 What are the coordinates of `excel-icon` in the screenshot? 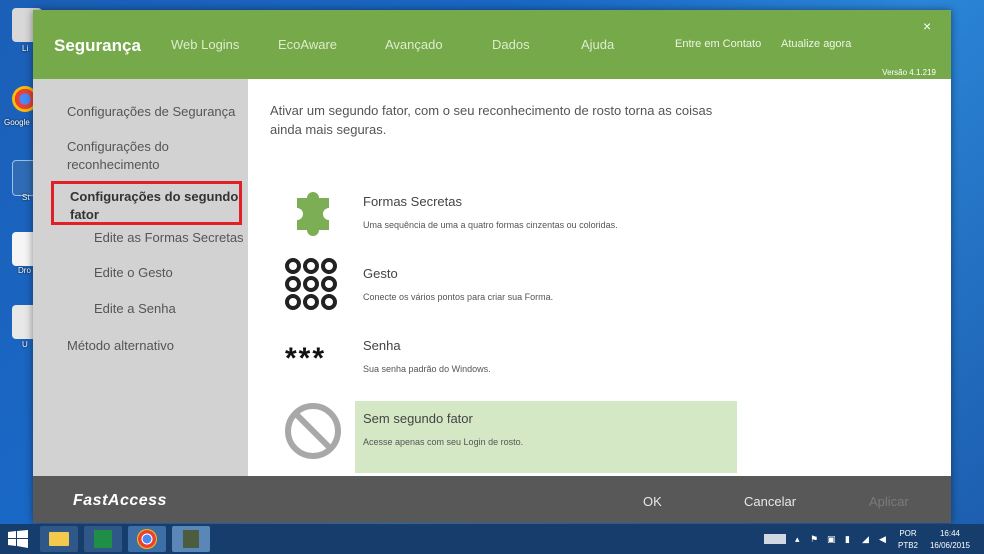 It's located at (103, 539).